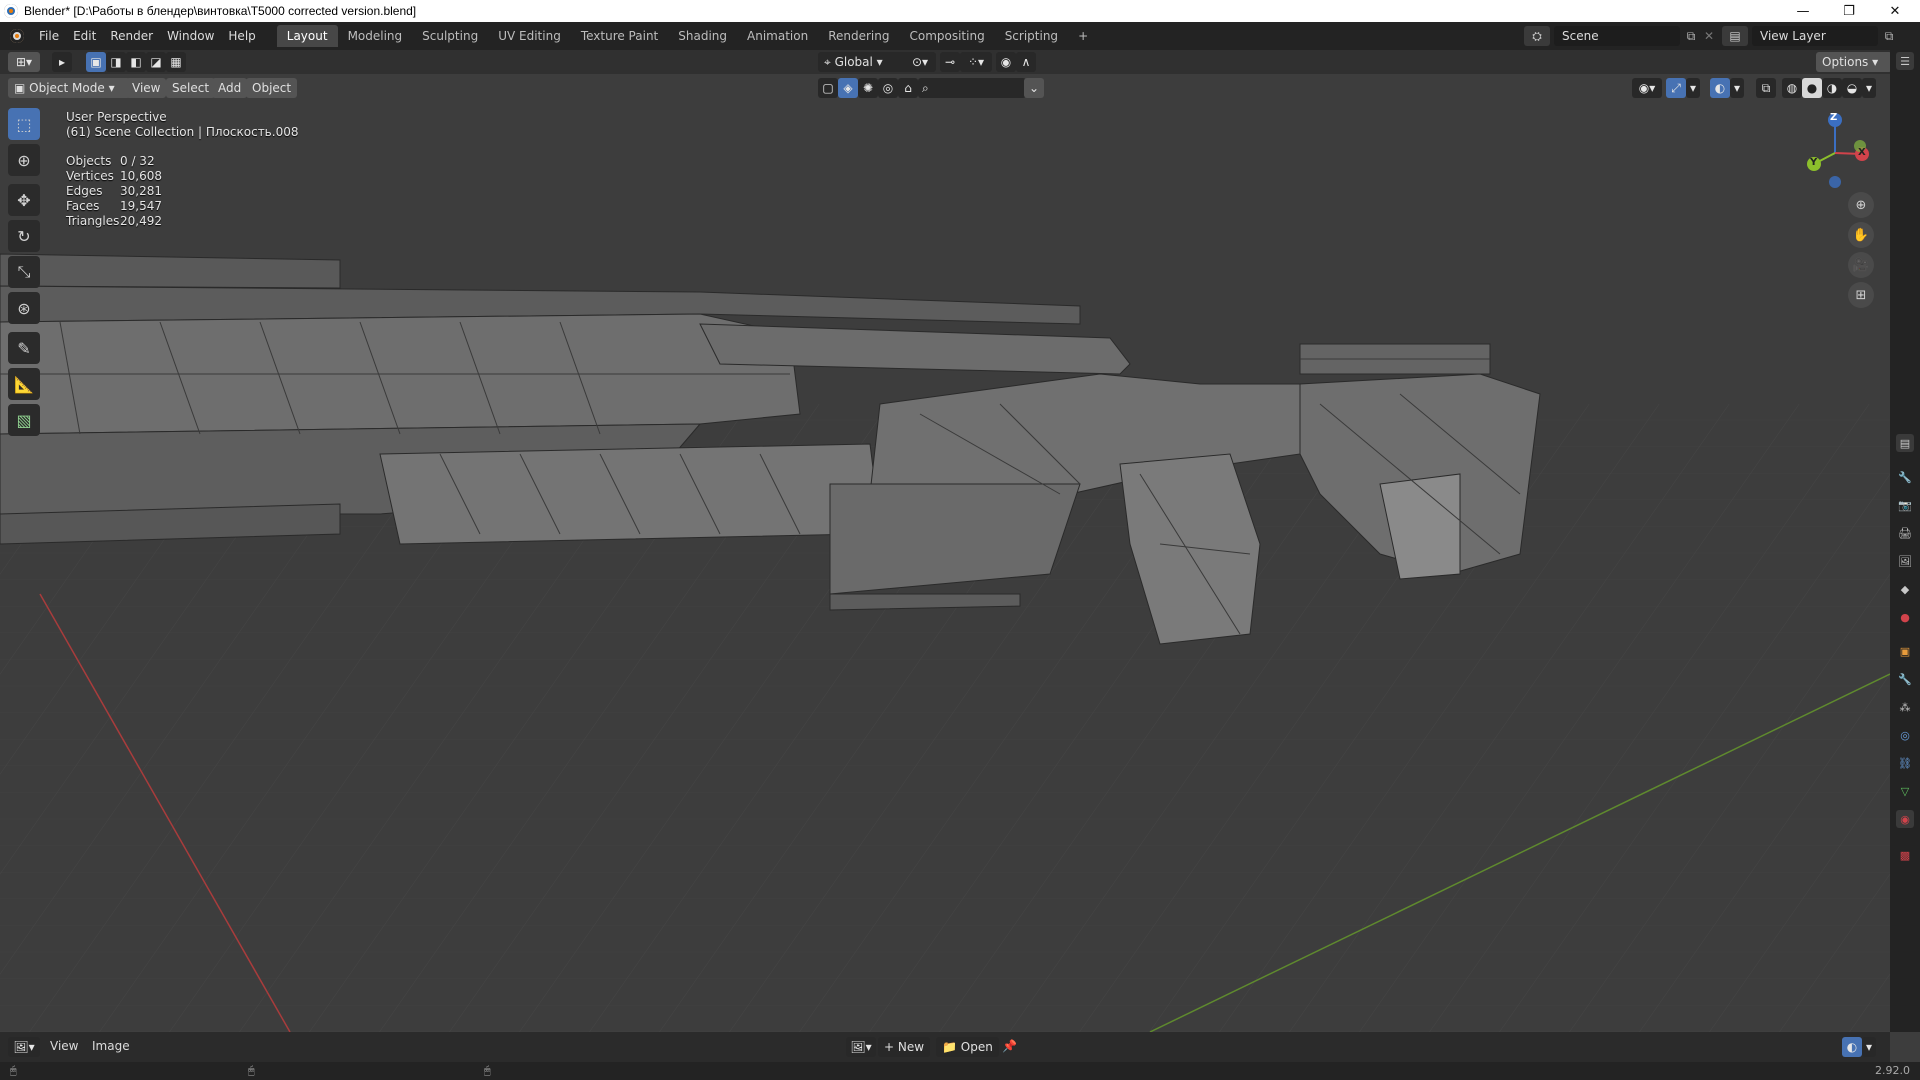  Describe the element at coordinates (848, 88) in the screenshot. I see `select-mesh-icon: ◈` at that location.